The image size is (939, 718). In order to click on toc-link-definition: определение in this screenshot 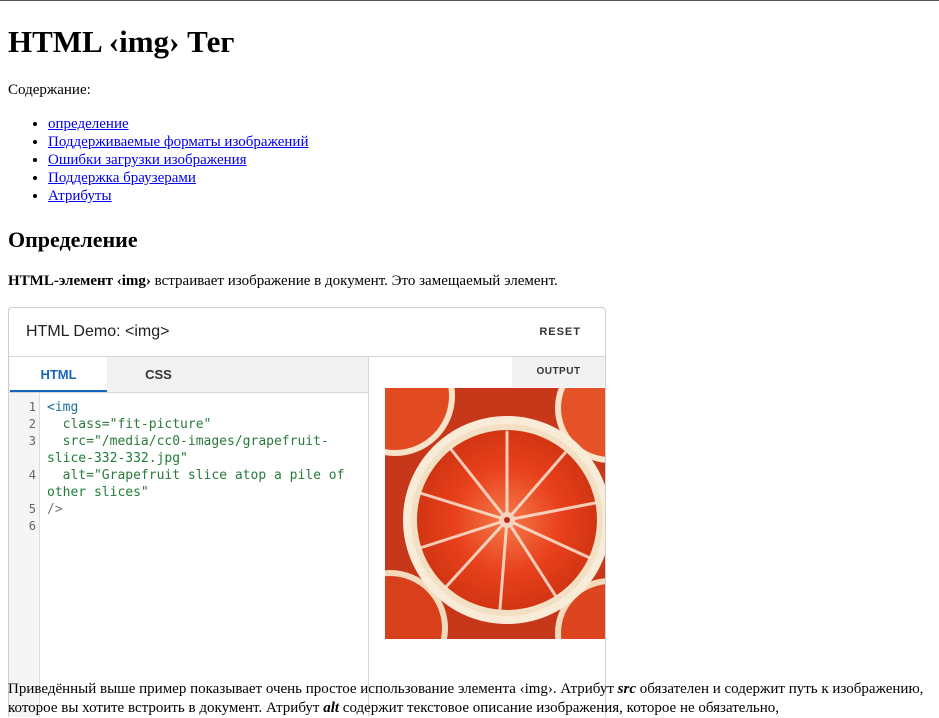, I will do `click(88, 124)`.